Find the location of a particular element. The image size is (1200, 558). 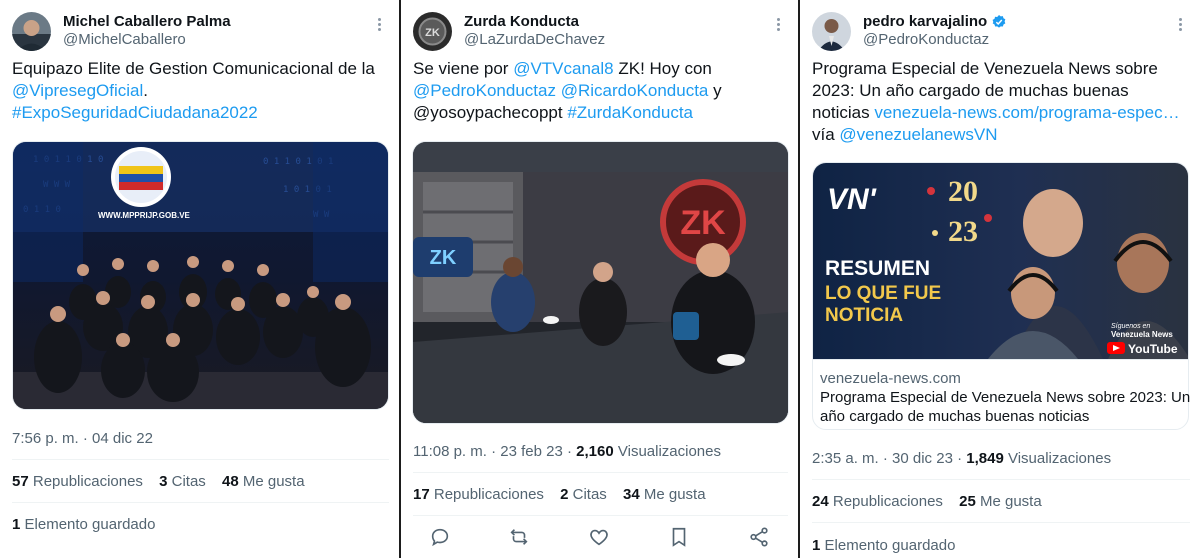

like-icon is located at coordinates (600, 538).